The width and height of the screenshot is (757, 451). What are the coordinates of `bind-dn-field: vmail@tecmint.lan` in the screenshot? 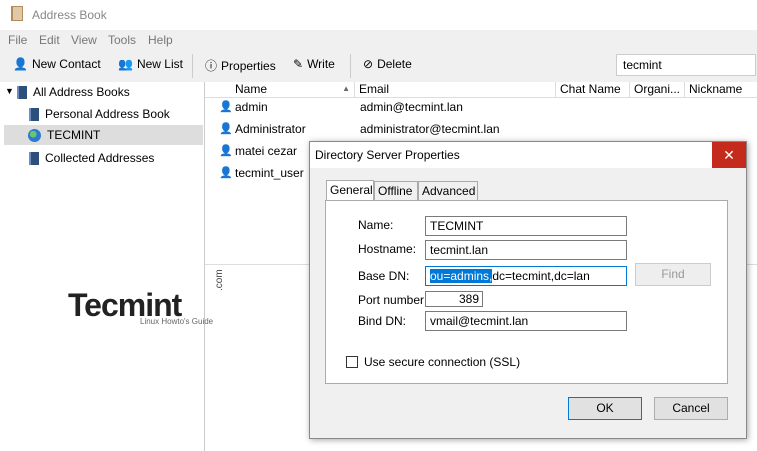 It's located at (526, 321).